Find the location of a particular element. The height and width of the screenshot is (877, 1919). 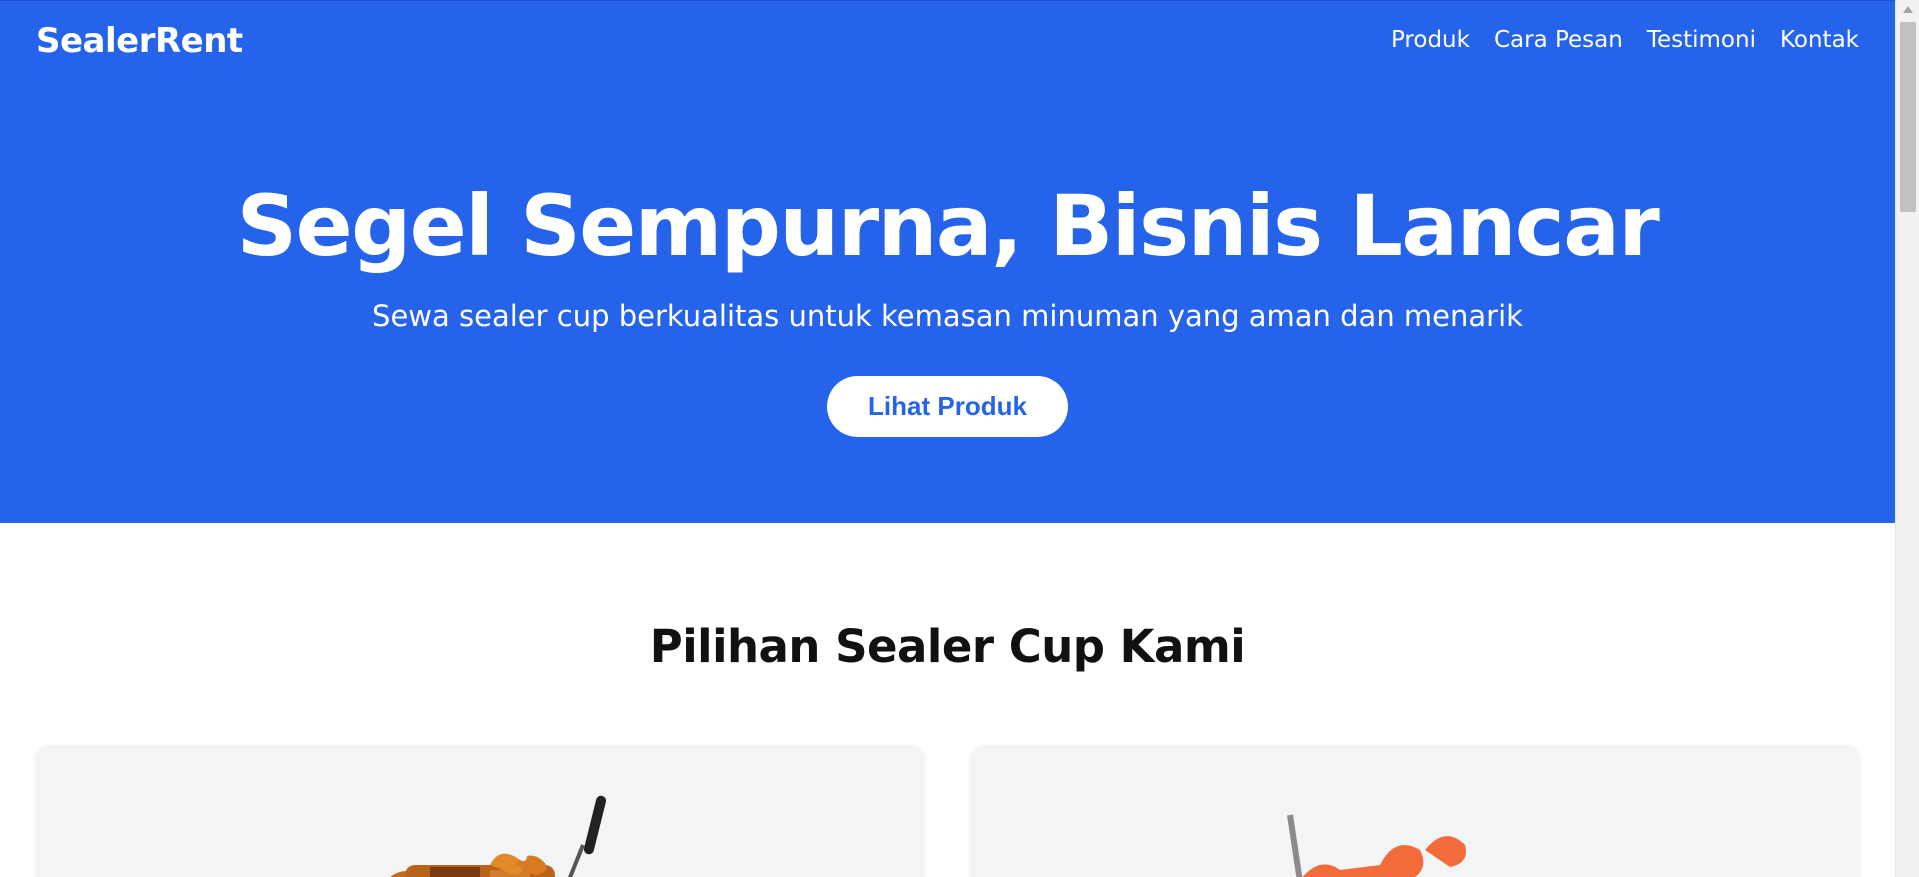

view-products-button: Lihat Produk is located at coordinates (947, 406).